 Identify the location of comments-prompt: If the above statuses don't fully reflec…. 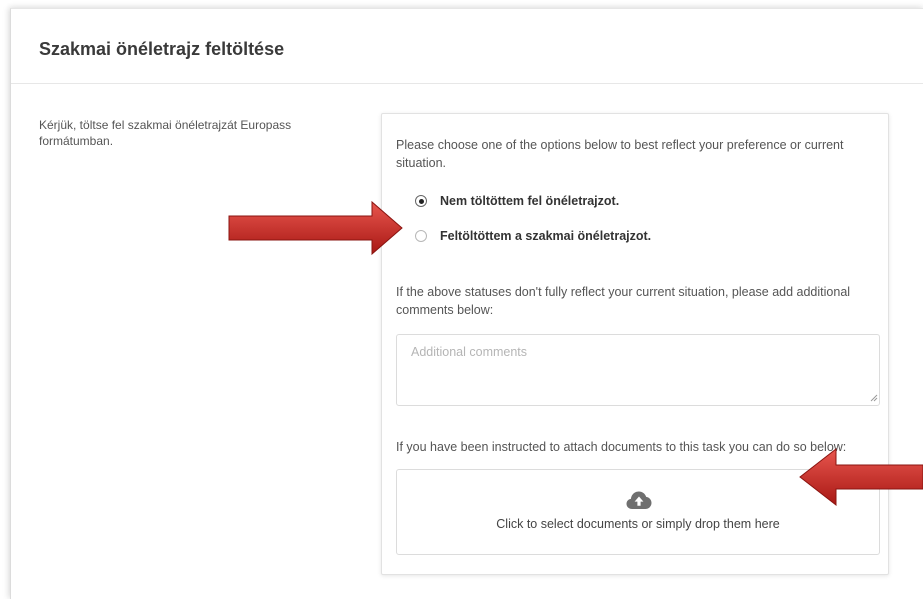
(623, 301).